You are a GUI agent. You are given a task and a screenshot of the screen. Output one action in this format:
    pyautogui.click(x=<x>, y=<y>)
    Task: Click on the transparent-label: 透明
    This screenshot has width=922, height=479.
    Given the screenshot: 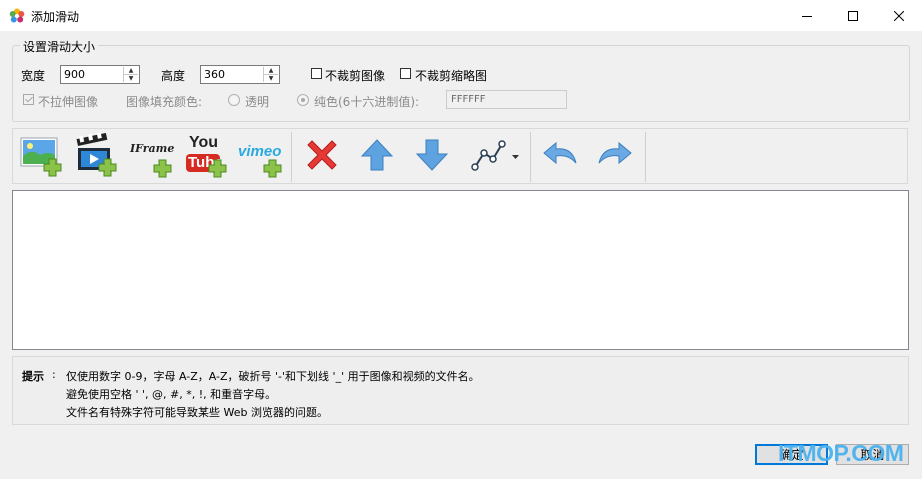 What is the action you would take?
    pyautogui.click(x=257, y=102)
    